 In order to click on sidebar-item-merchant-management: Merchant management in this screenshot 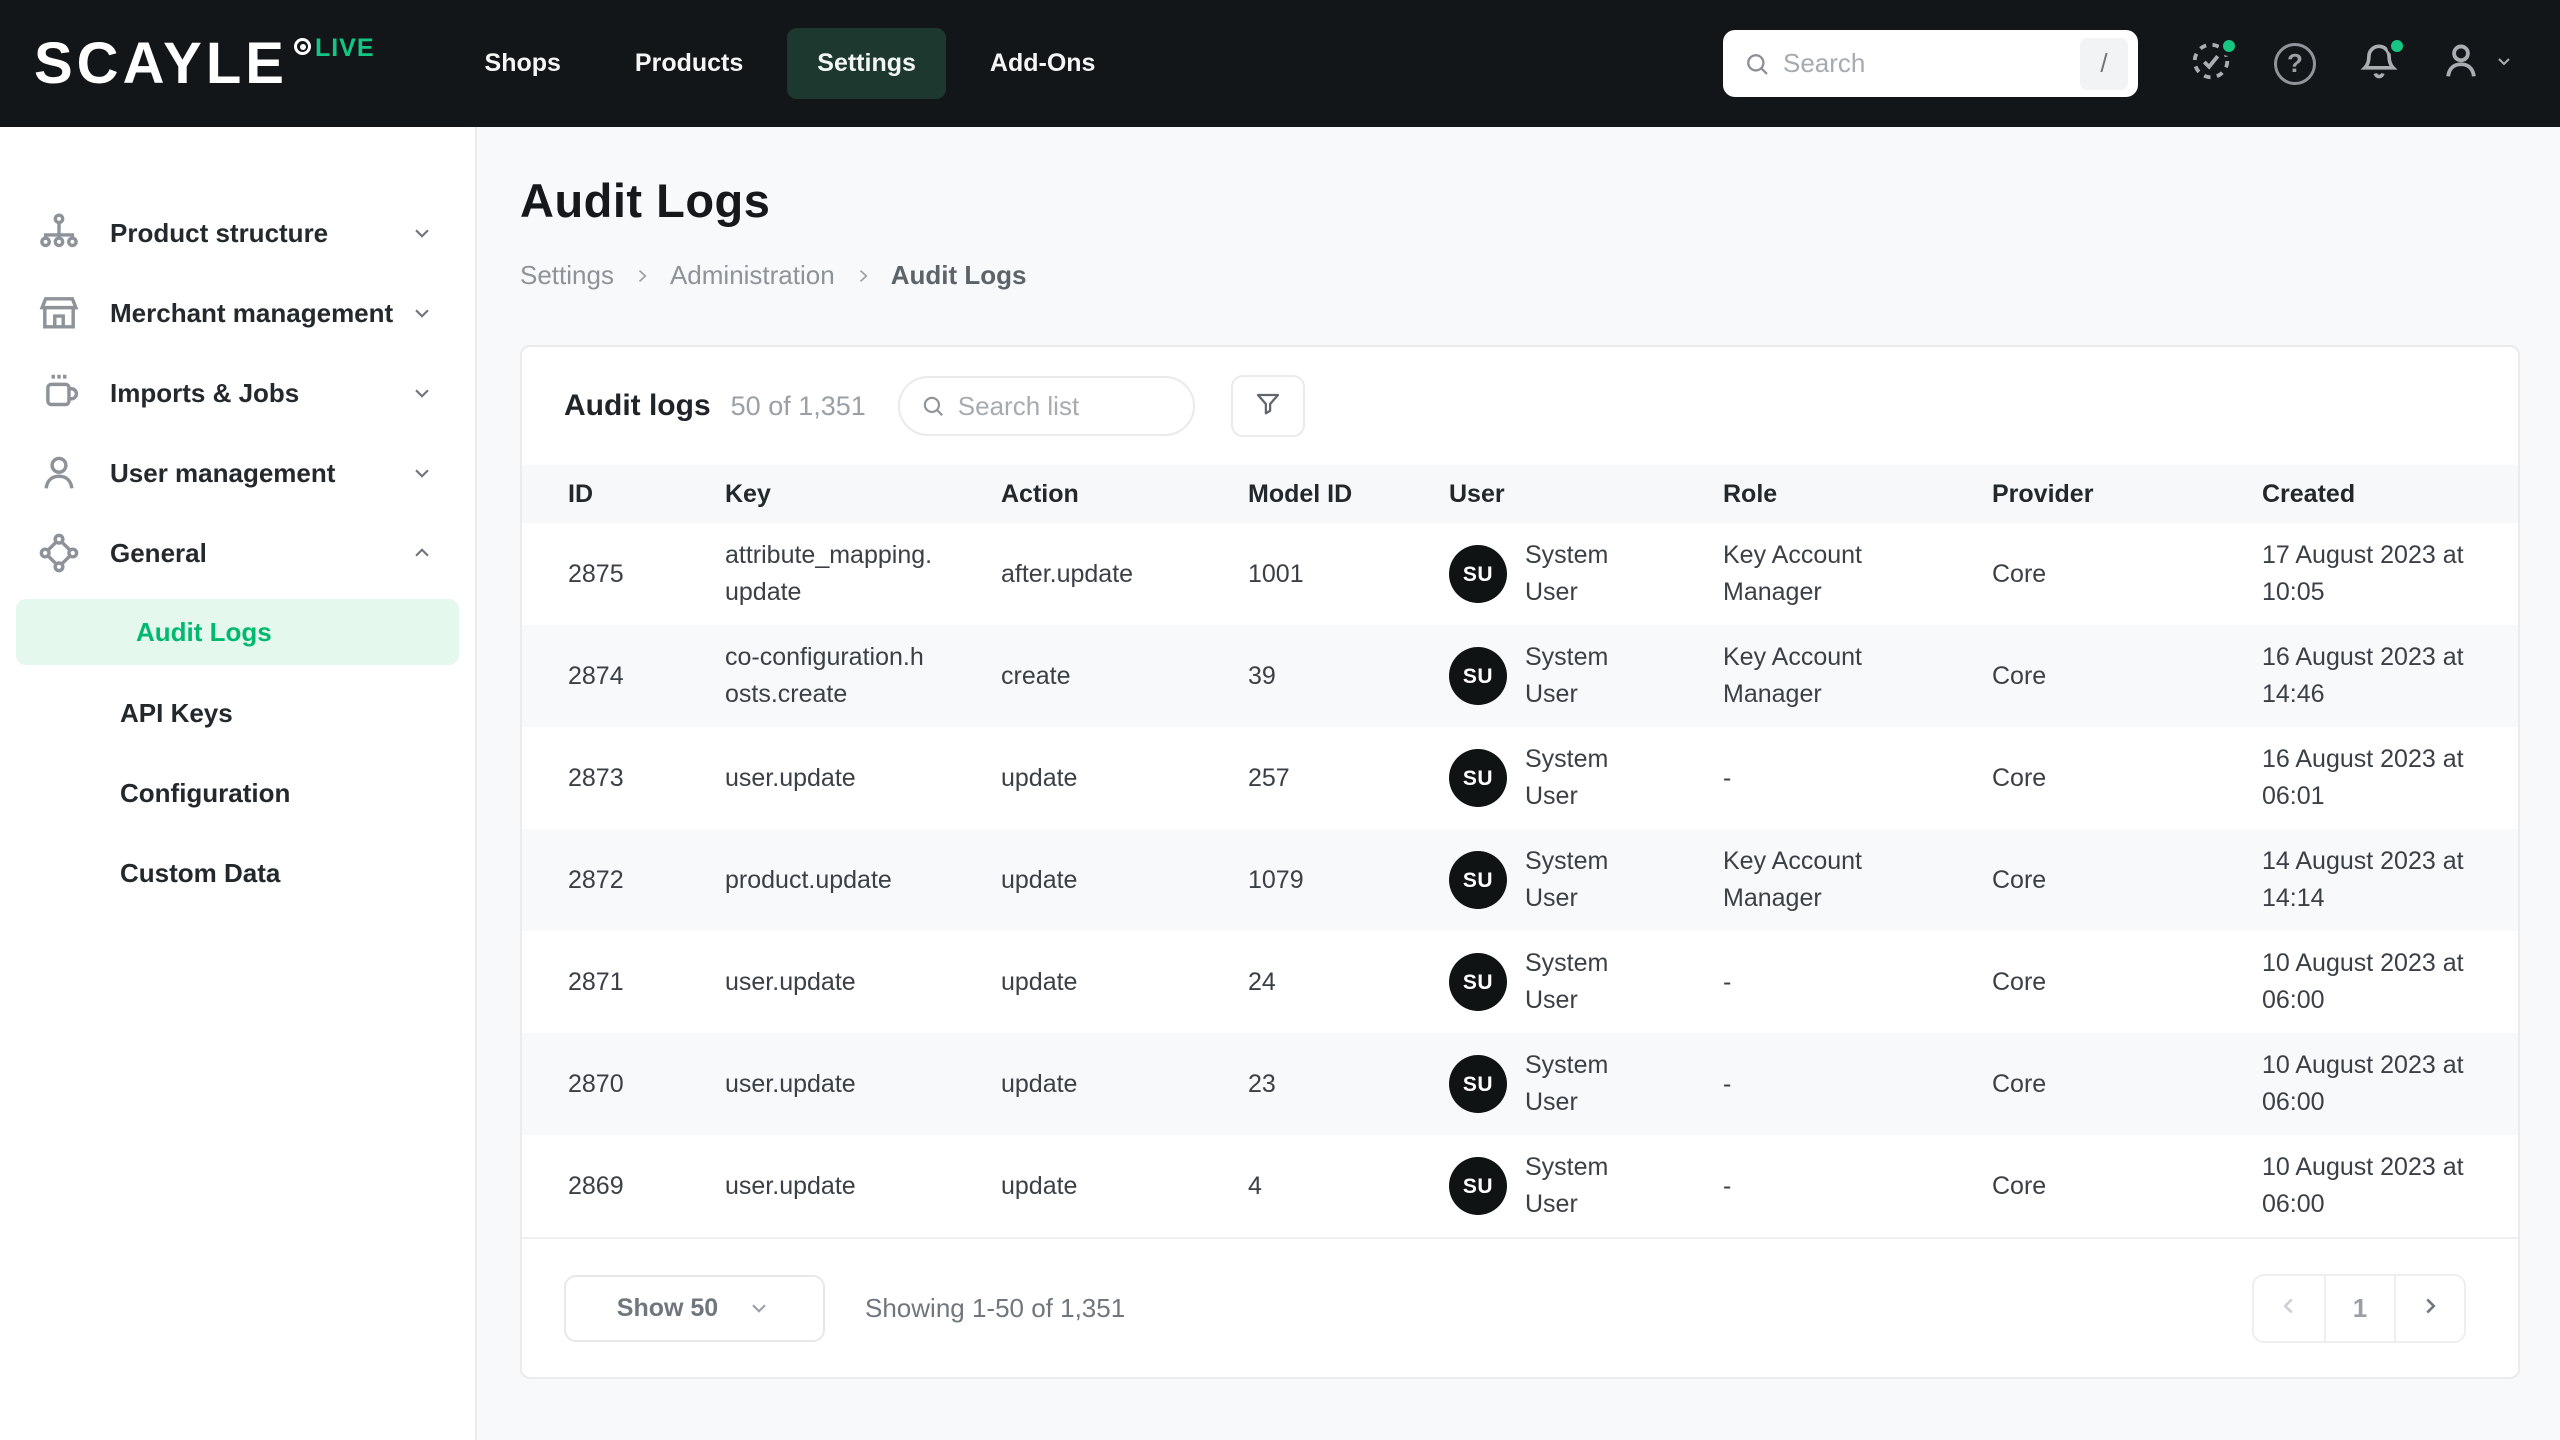, I will do `click(237, 313)`.